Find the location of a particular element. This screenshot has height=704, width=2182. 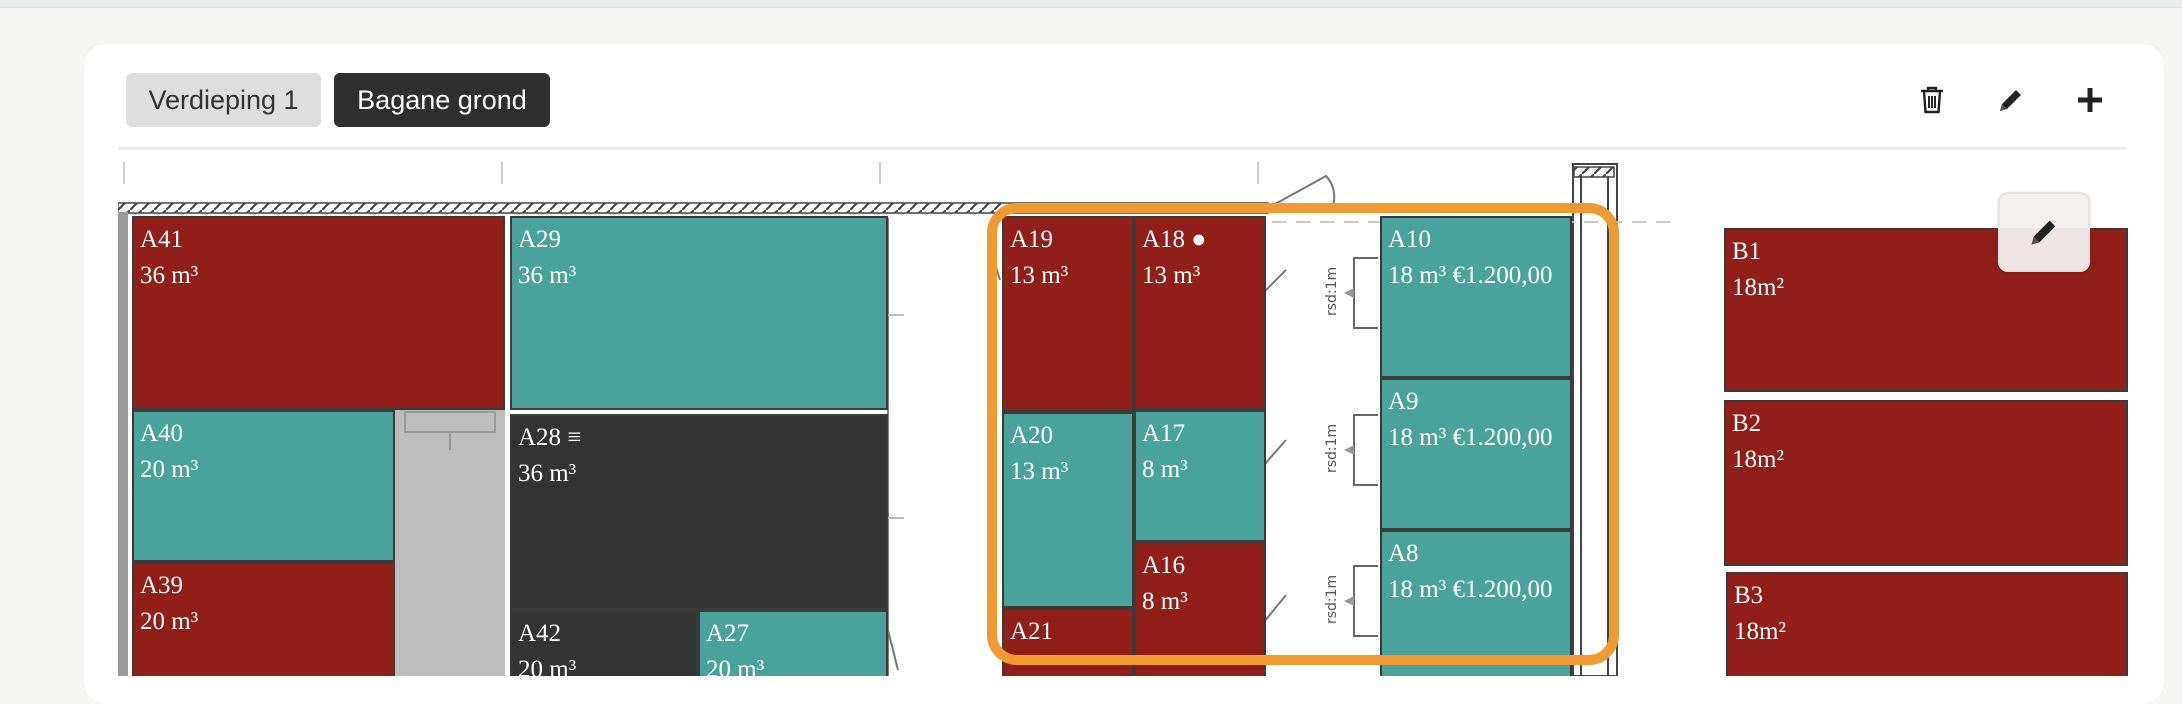

unit-a27: A27 20 m³ is located at coordinates (793, 643).